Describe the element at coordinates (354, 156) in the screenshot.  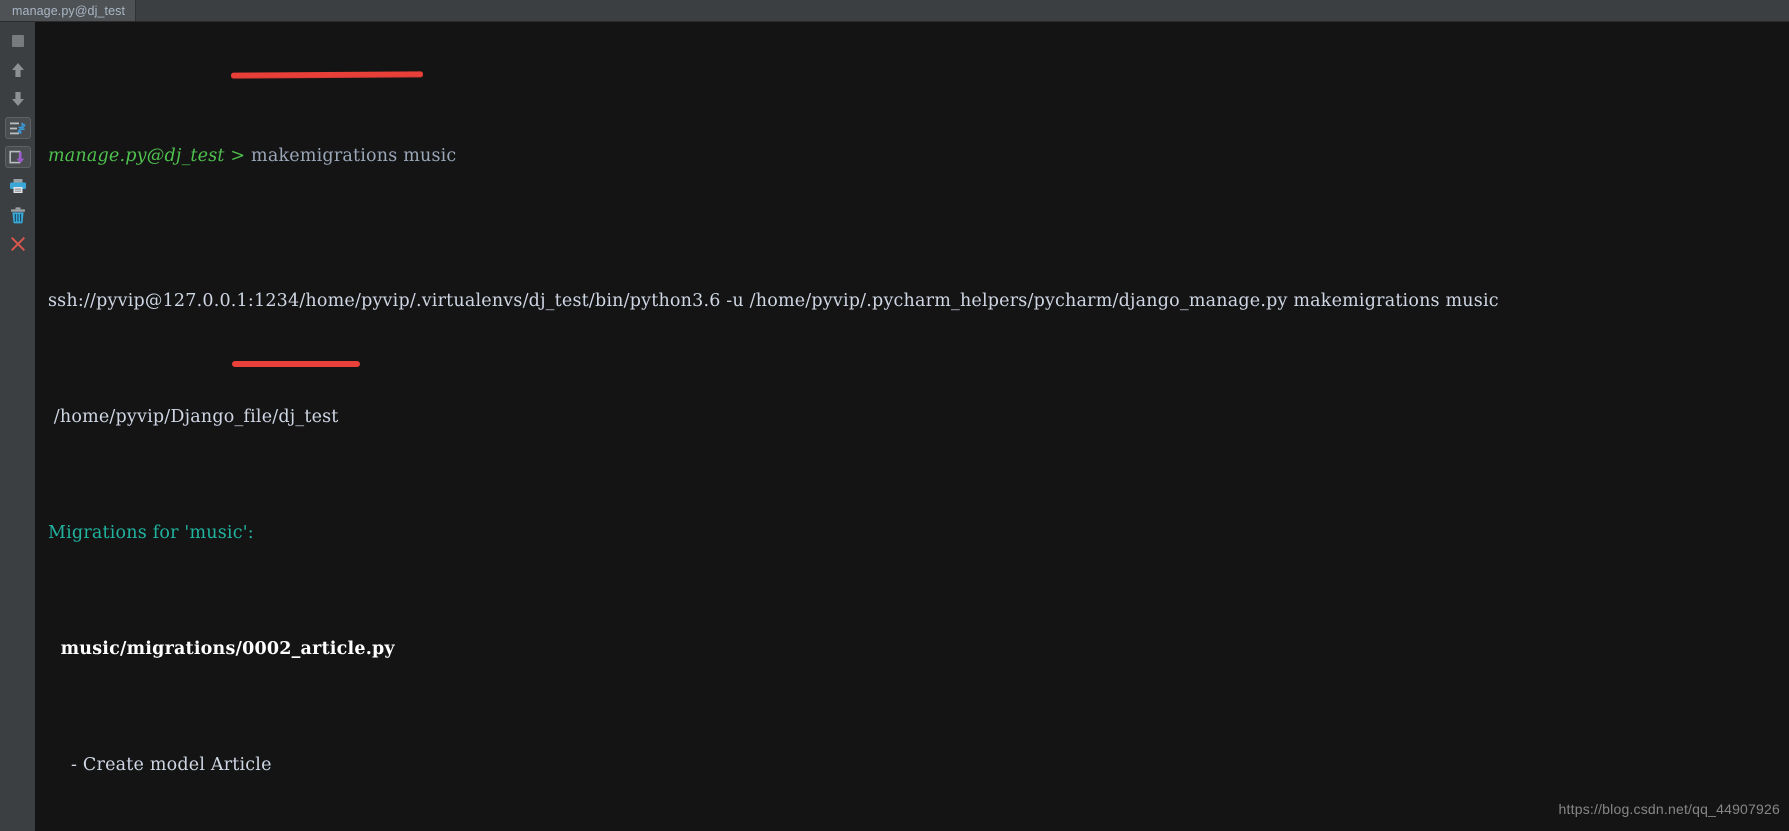
I see `console-command-makemigrations: makemigrations music` at that location.